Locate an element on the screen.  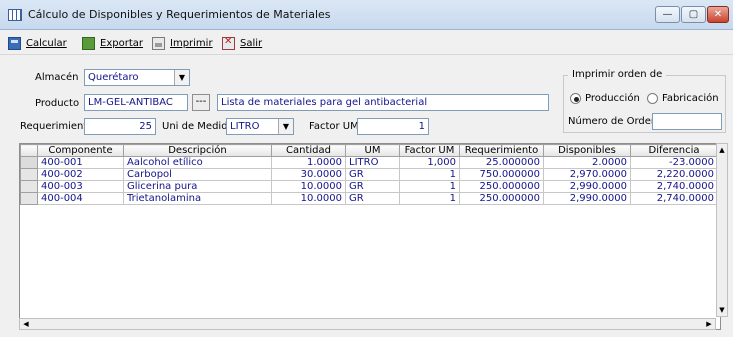
cell-cantidad: 30.0000 is located at coordinates (308, 174).